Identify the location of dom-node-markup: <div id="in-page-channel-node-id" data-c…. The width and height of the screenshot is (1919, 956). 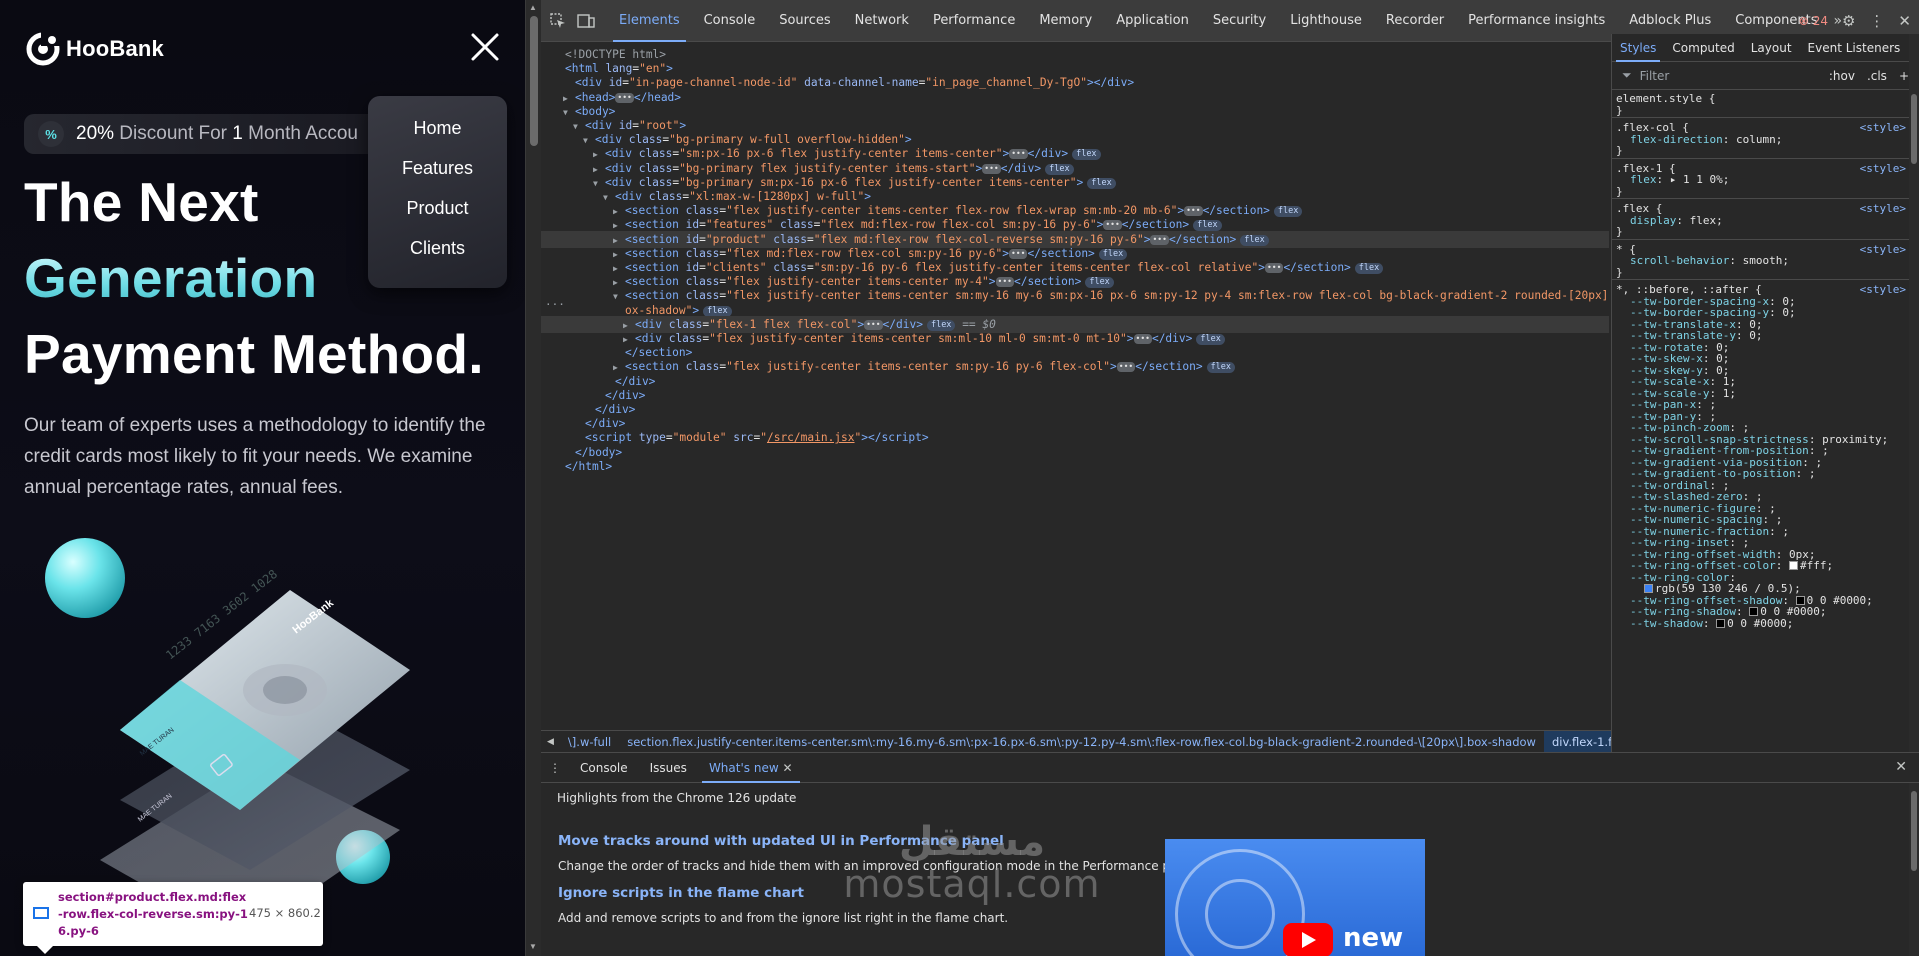
(855, 83).